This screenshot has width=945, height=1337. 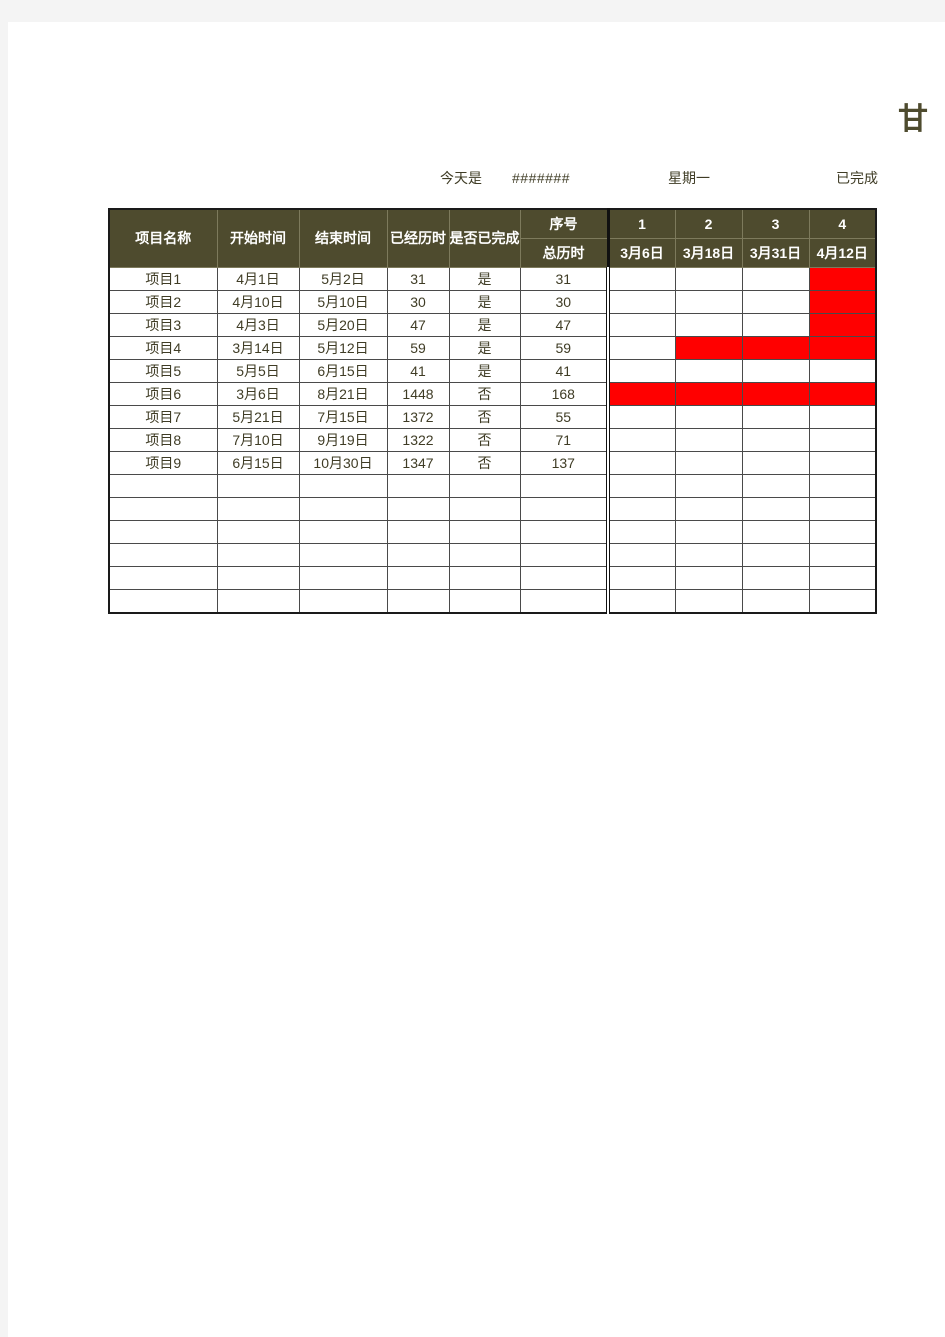 What do you see at coordinates (418, 440) in the screenshot?
I see `cell-elapsed: 1322` at bounding box center [418, 440].